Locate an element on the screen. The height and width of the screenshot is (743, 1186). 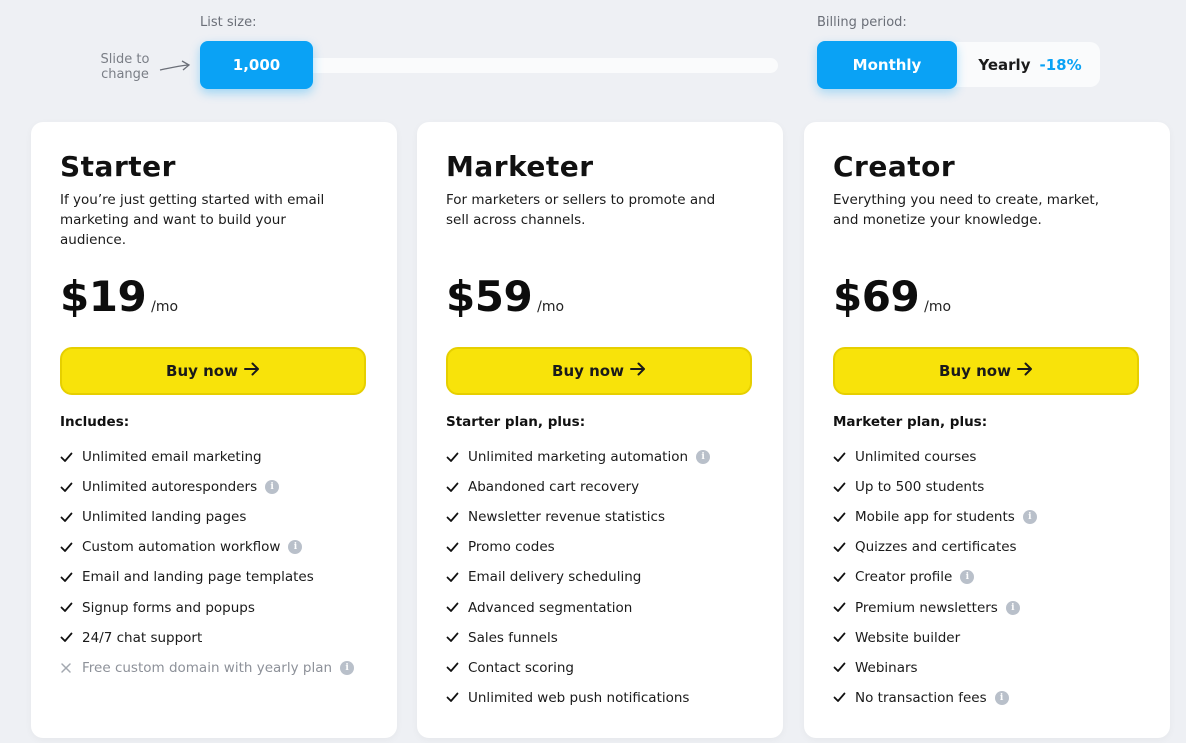
feature-item: Advanced segmentation is located at coordinates (578, 607).